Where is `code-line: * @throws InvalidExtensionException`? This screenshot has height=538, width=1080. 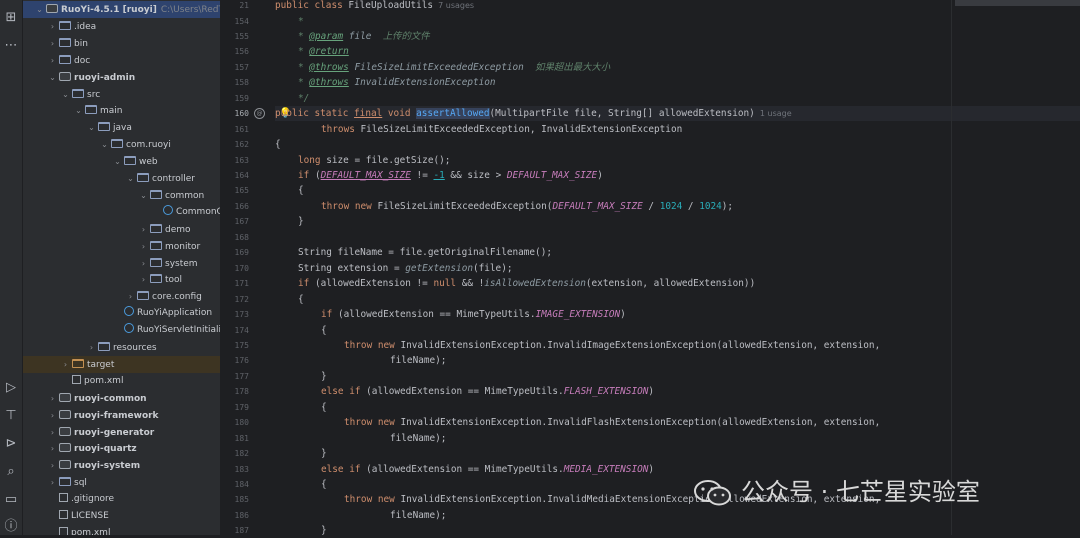
code-line: * @throws InvalidExtensionException is located at coordinates (397, 82).